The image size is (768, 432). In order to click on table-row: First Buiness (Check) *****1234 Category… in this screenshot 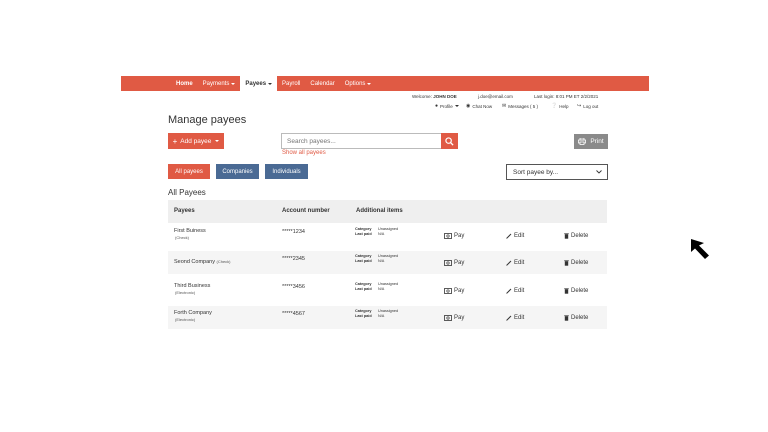, I will do `click(387, 235)`.